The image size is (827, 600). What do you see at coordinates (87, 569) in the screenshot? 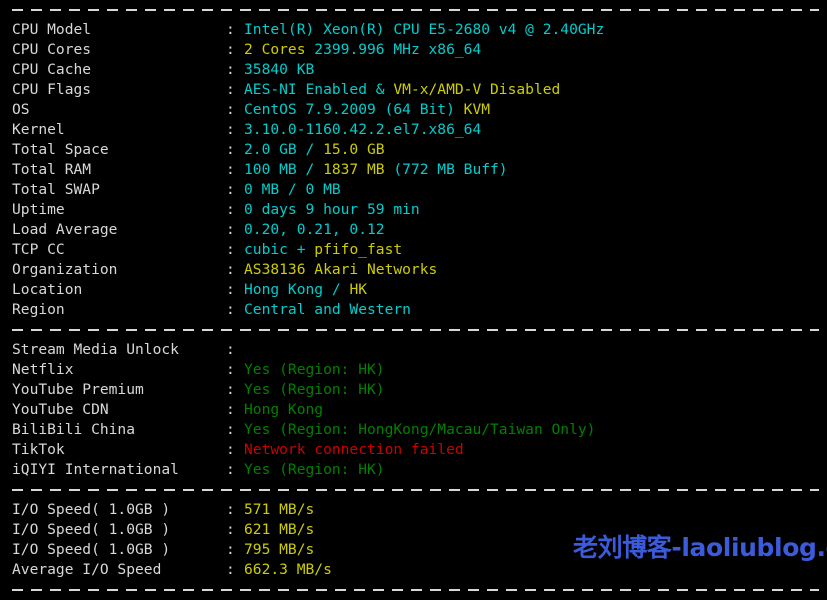
I see `row-label: Average I/O Speed` at bounding box center [87, 569].